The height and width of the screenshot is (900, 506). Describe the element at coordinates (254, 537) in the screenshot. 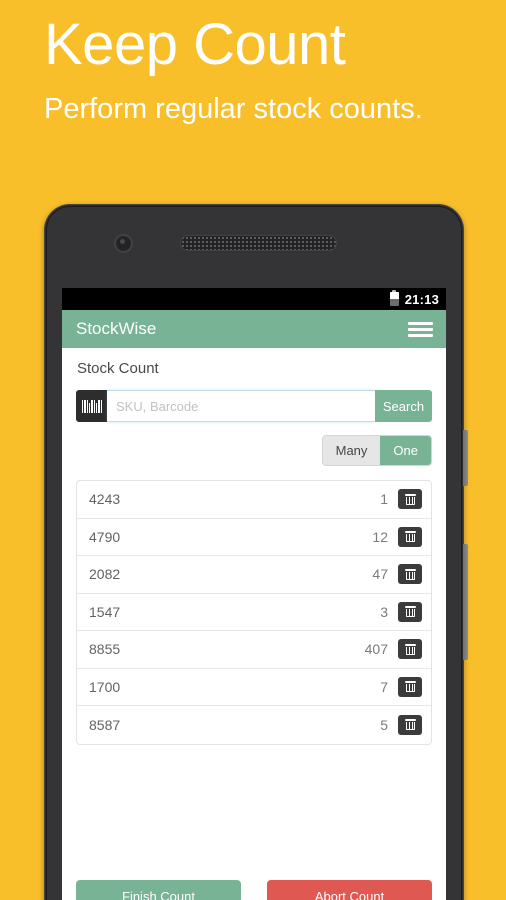

I see `table-row: 4790 12` at that location.